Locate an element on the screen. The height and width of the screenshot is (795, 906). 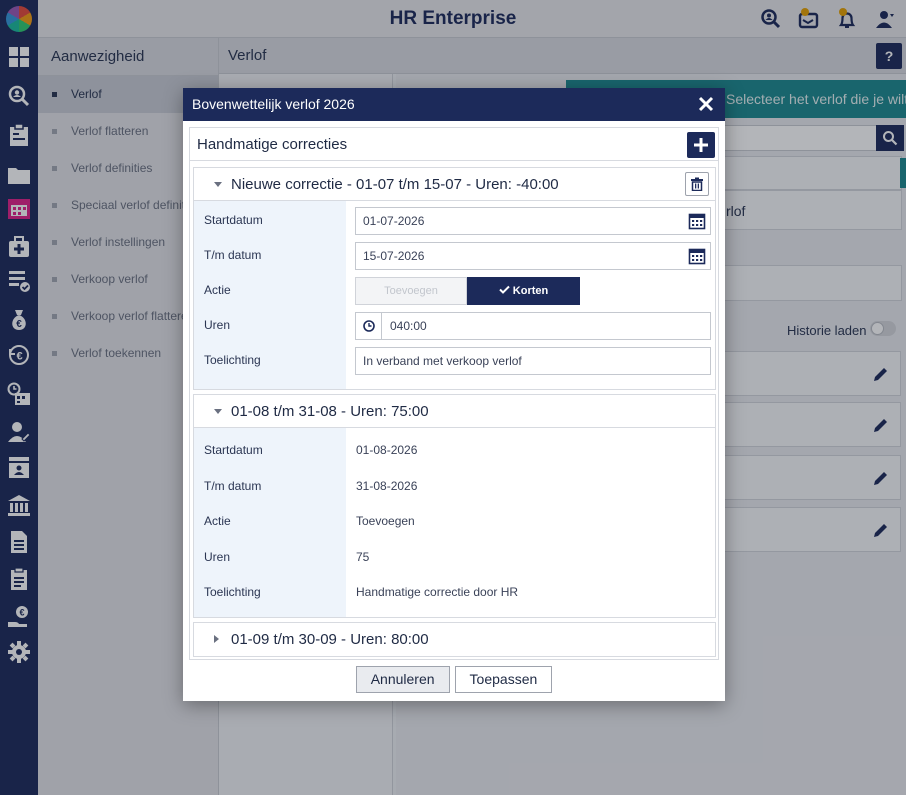
correction-card-collapsed: 01-09 t/m 30-09 - Uren: 80:00 is located at coordinates (454, 639).